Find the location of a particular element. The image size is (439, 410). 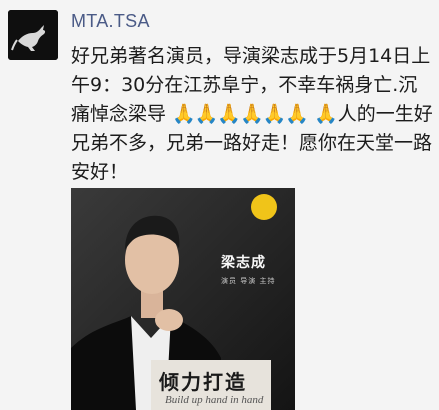

name-block: 梁志成 演员 导演 主持 is located at coordinates (254, 274).